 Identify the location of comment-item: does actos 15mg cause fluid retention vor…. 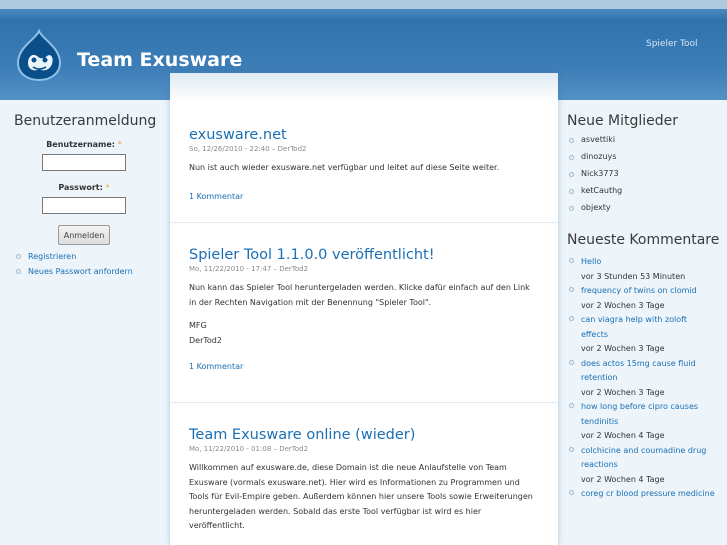
(647, 379).